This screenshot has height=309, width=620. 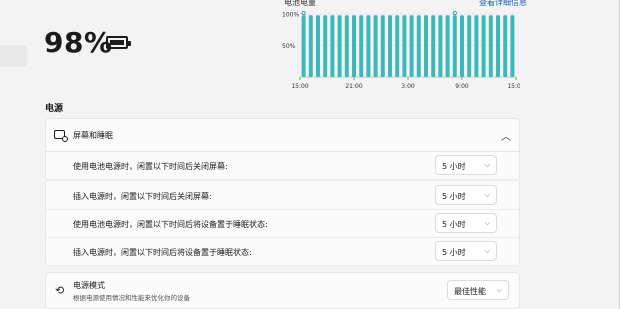 I want to click on power-mode-dropdown: 最佳性能 ⌵, so click(x=478, y=290).